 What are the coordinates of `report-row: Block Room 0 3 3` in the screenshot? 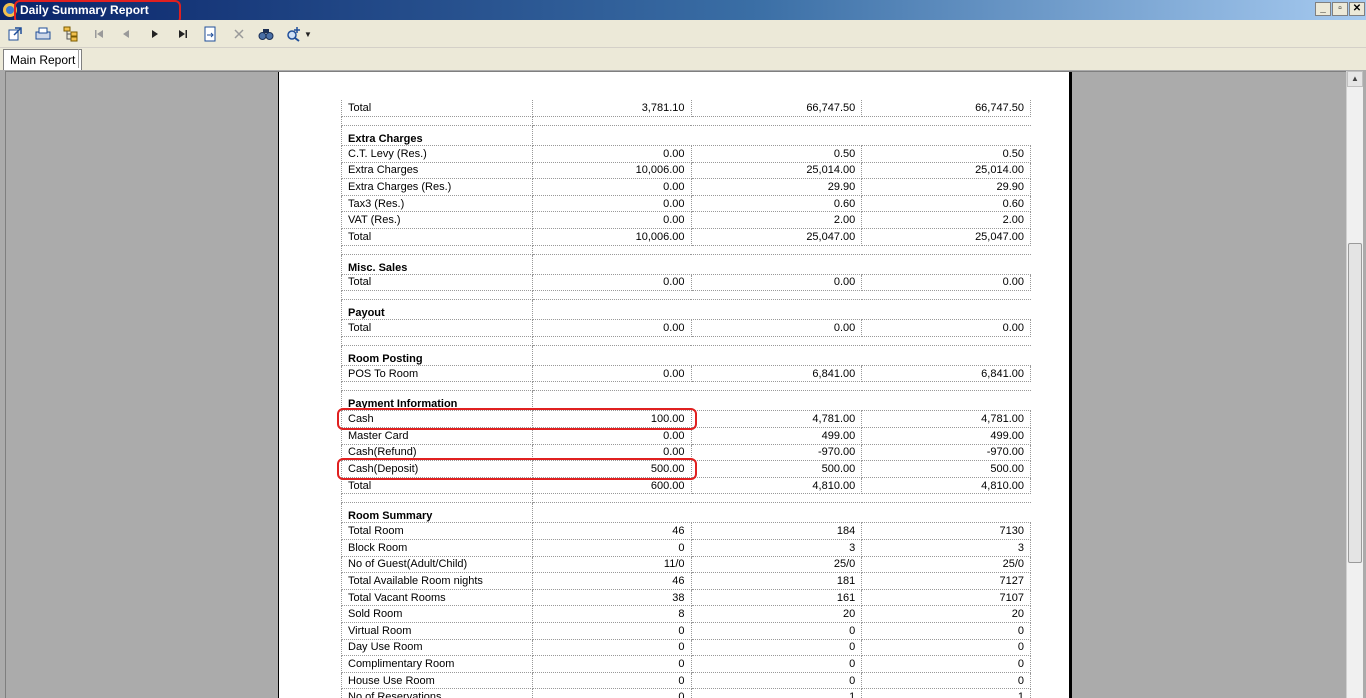 It's located at (686, 548).